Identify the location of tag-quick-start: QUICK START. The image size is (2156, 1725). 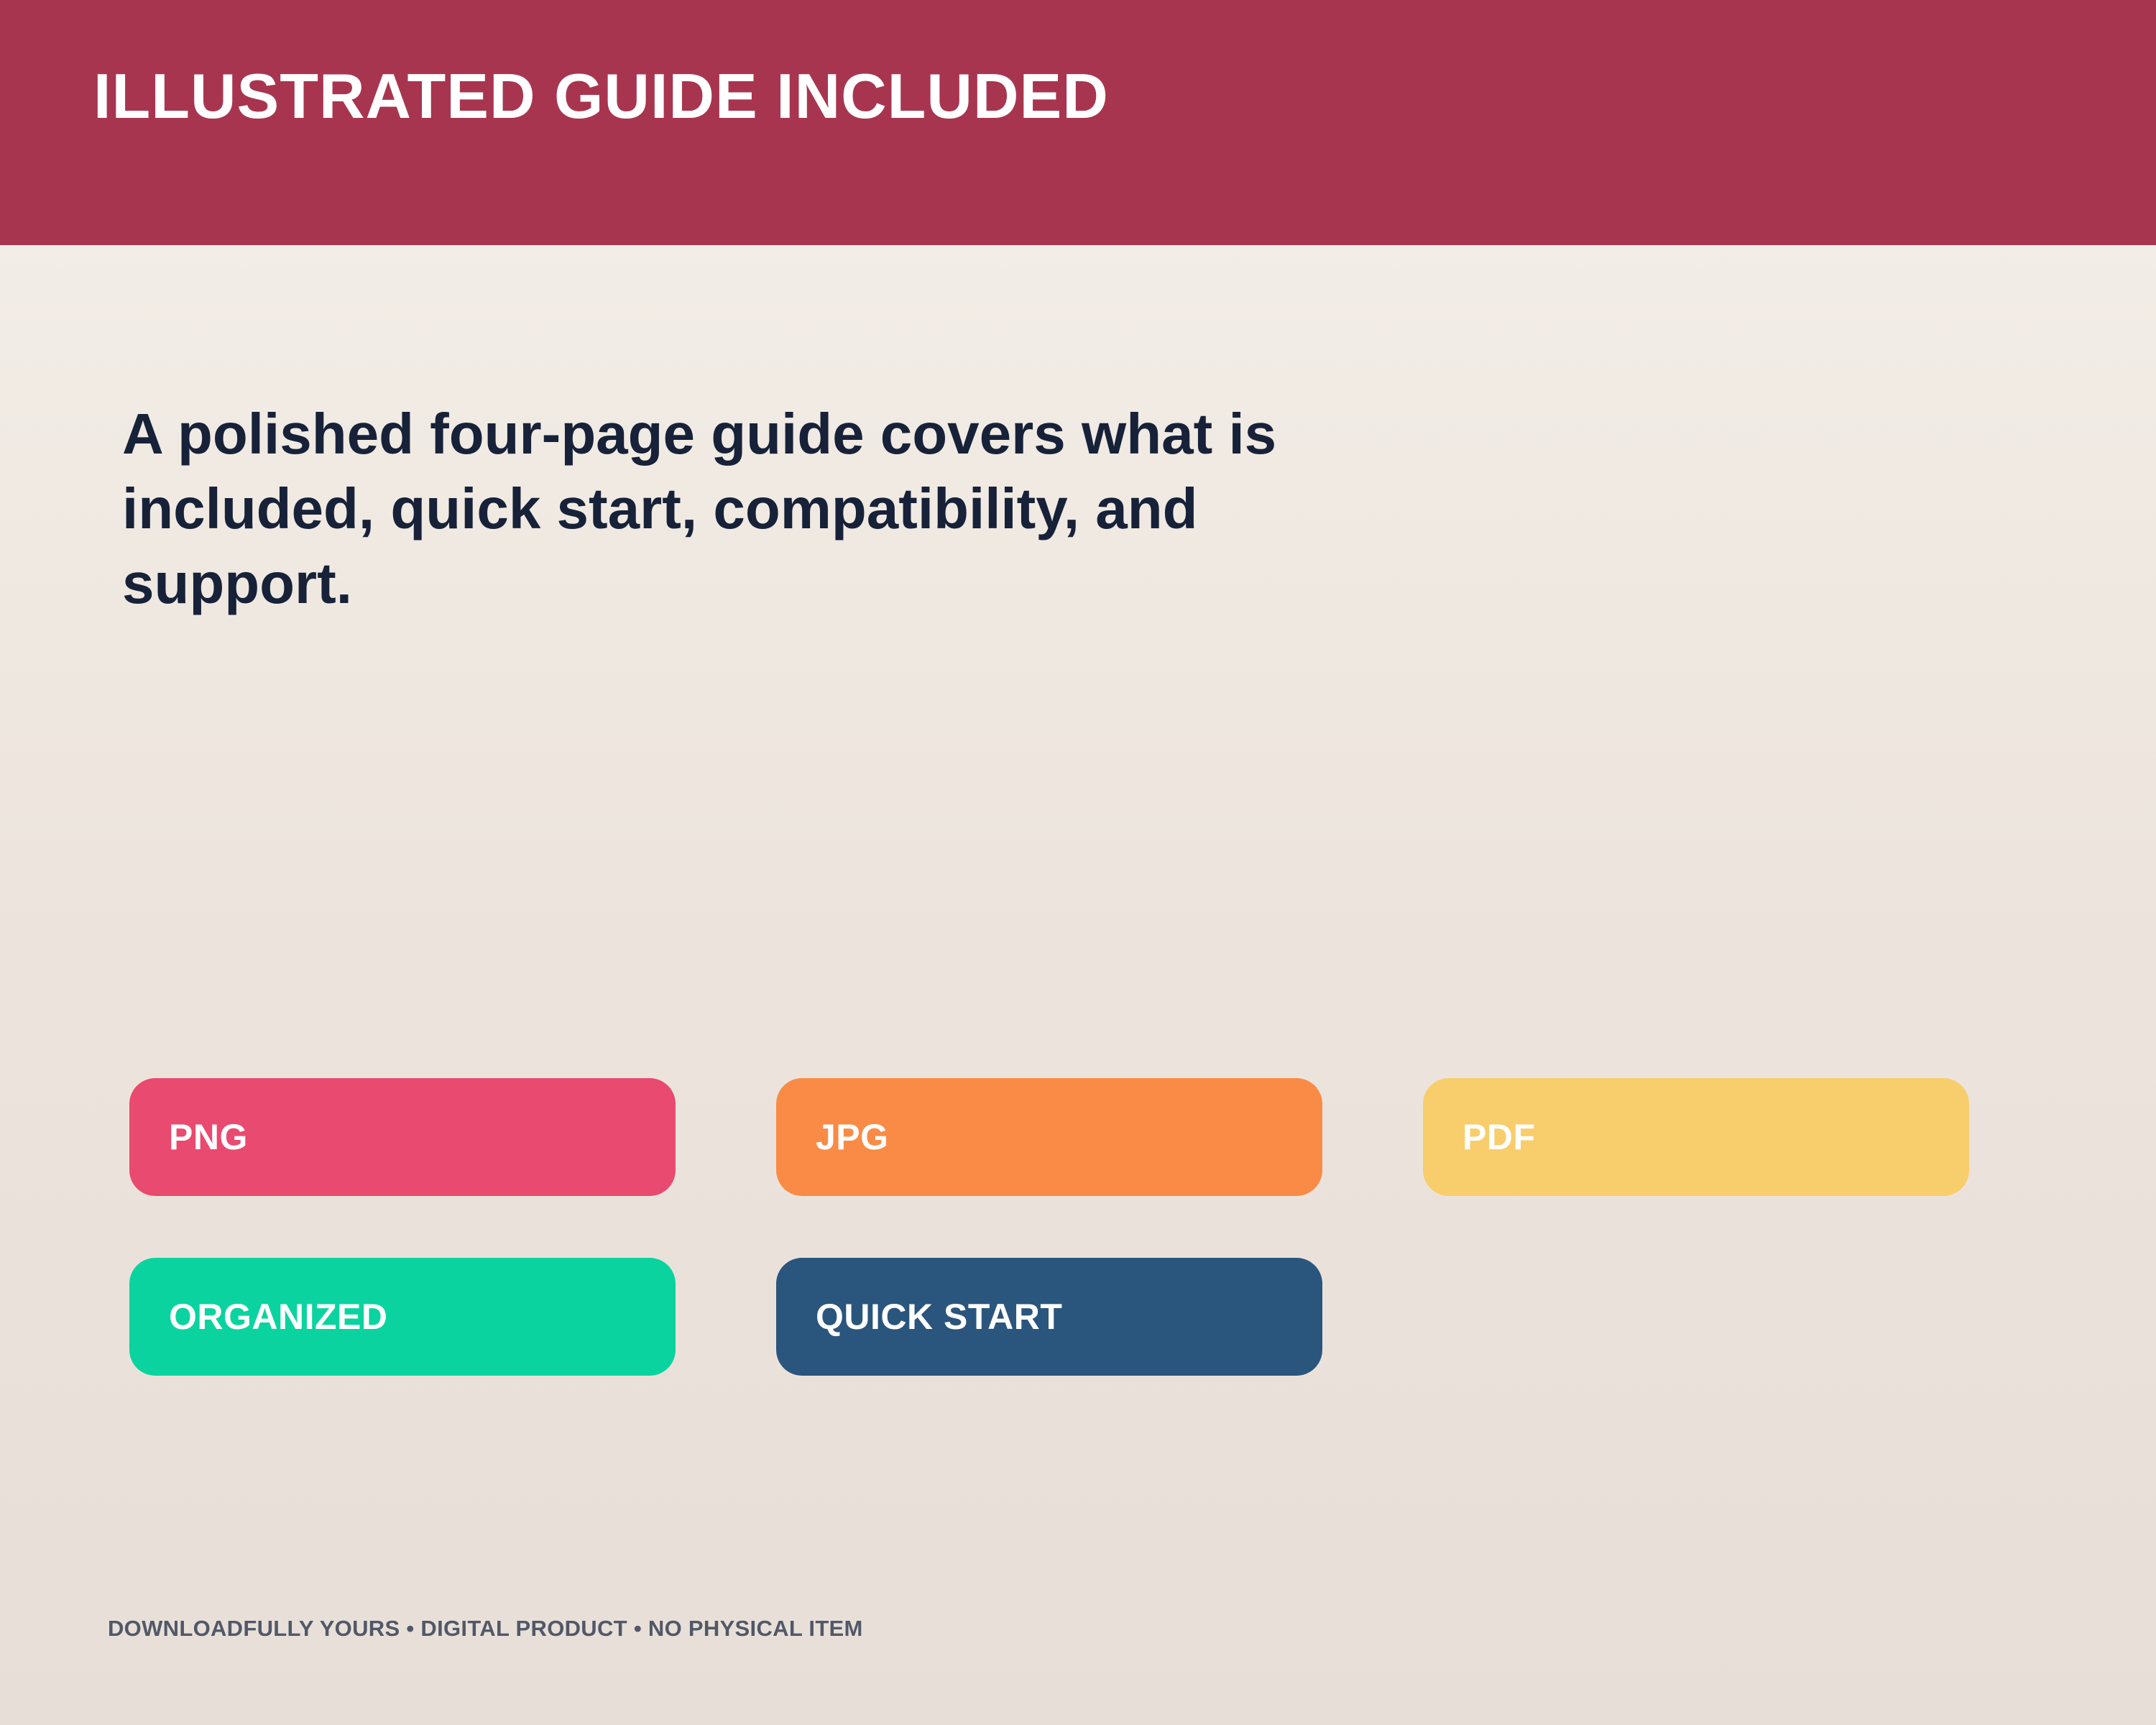
(1049, 1317).